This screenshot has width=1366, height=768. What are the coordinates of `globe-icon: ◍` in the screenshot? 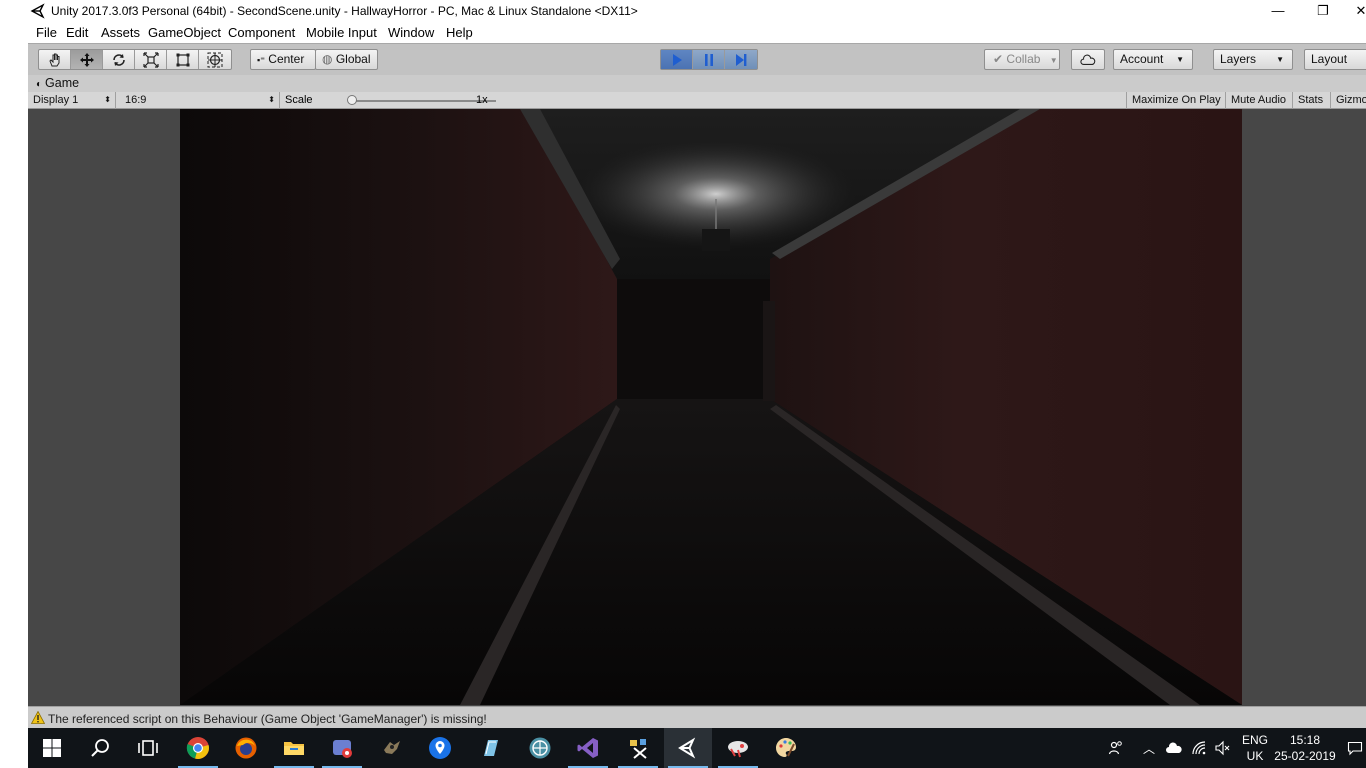 It's located at (327, 59).